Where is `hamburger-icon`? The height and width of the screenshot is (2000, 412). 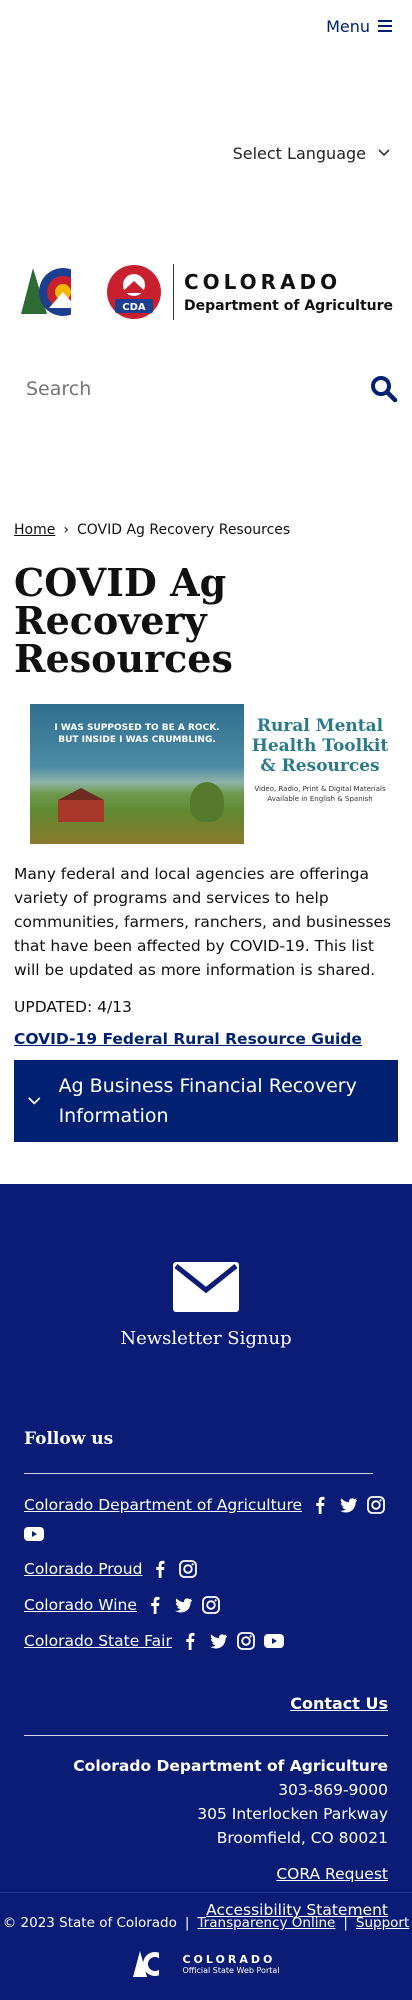
hamburger-icon is located at coordinates (385, 26).